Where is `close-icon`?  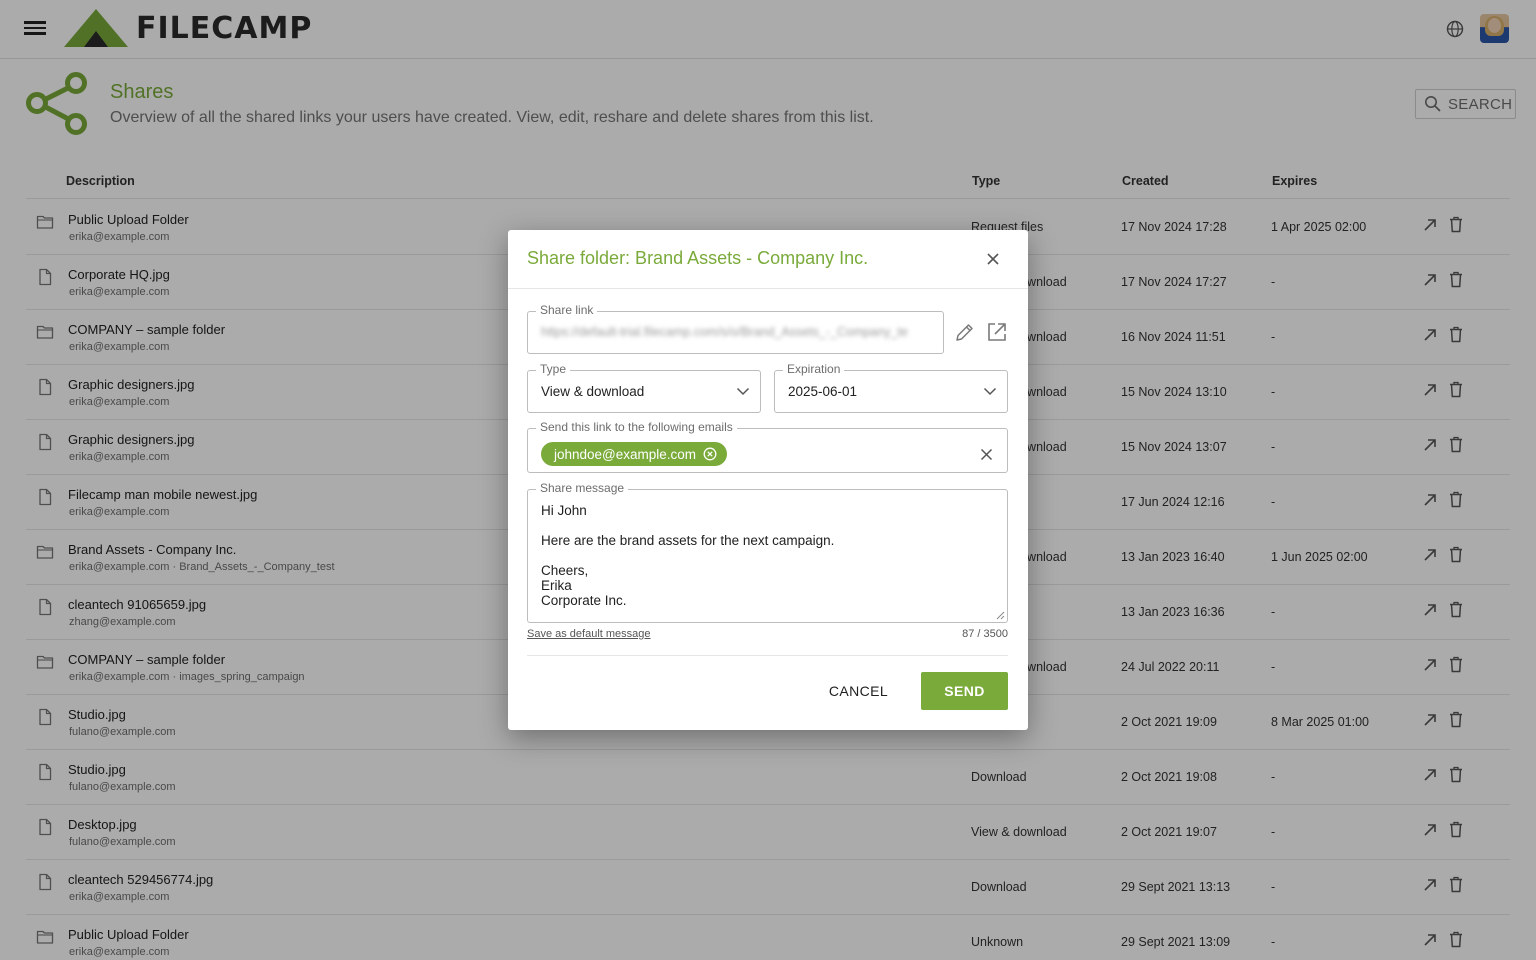
close-icon is located at coordinates (993, 259).